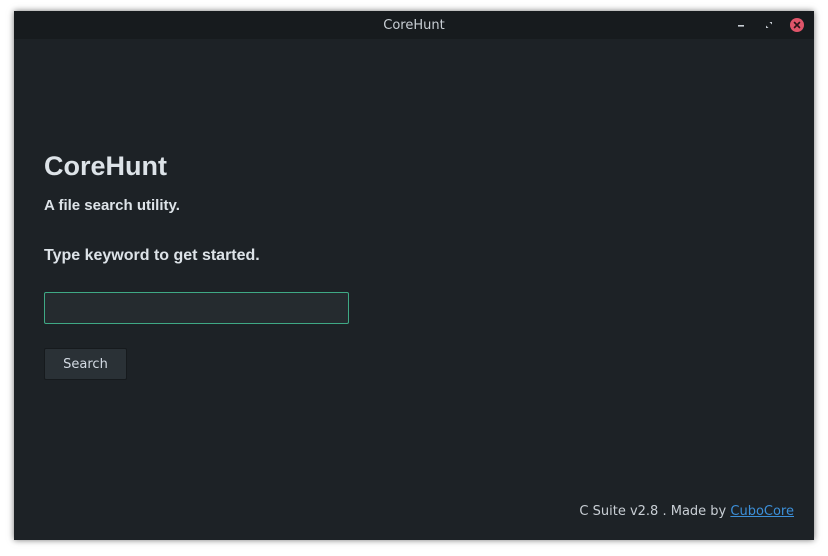 This screenshot has height=556, width=828. I want to click on minimize-icon, so click(741, 25).